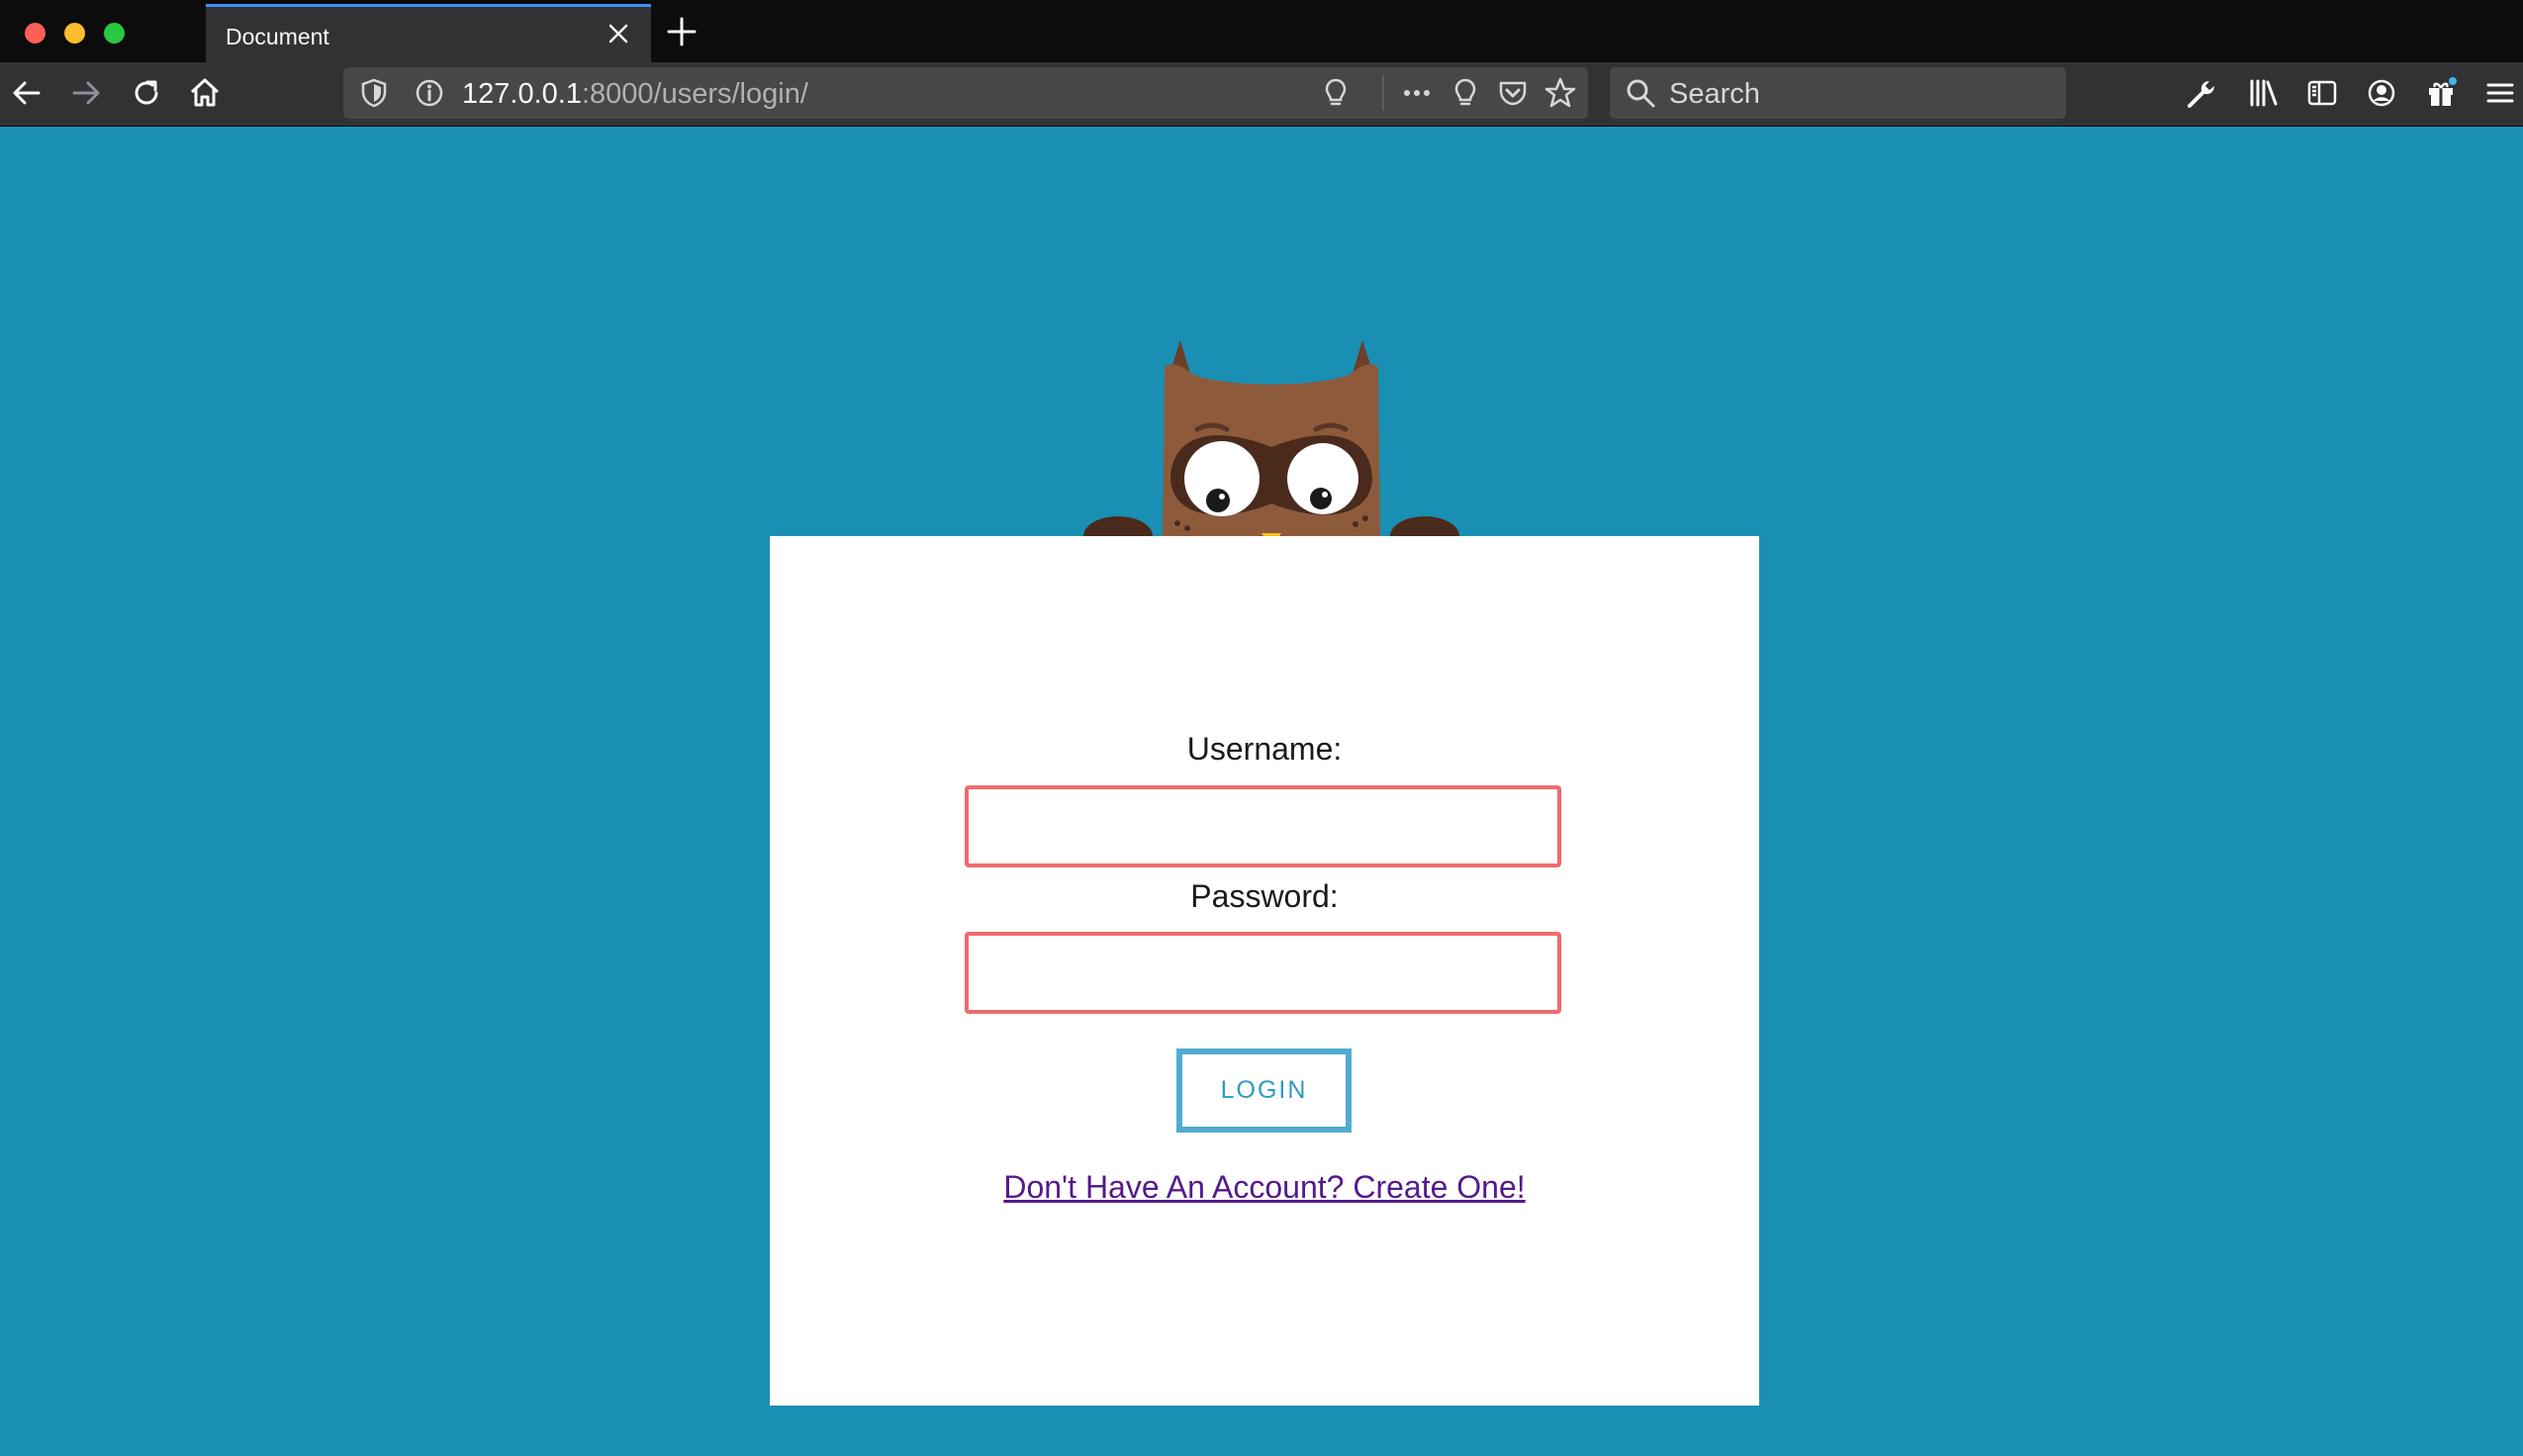 The width and height of the screenshot is (2523, 1456). I want to click on owl-mascot-image, so click(1271, 448).